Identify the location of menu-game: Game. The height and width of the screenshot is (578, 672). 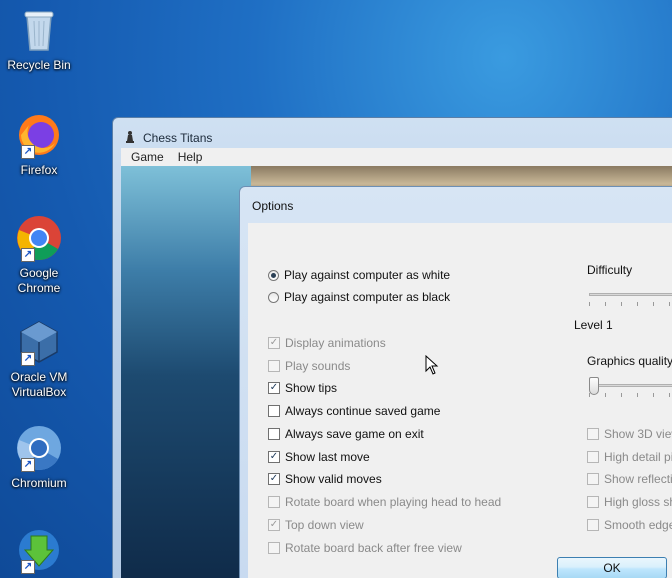
(147, 157).